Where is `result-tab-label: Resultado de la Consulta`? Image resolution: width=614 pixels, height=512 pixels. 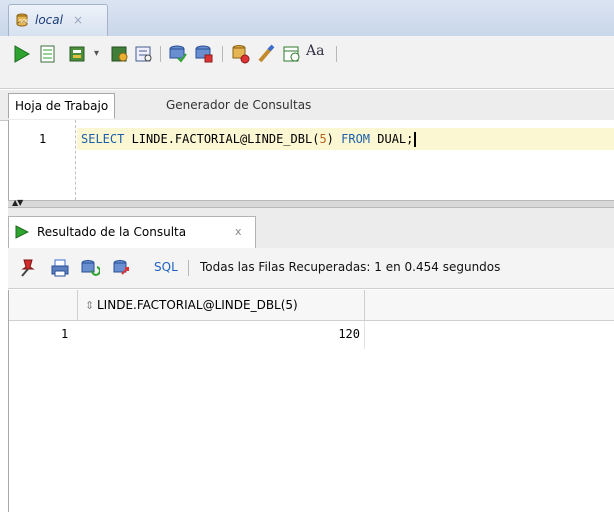
result-tab-label: Resultado de la Consulta is located at coordinates (112, 232).